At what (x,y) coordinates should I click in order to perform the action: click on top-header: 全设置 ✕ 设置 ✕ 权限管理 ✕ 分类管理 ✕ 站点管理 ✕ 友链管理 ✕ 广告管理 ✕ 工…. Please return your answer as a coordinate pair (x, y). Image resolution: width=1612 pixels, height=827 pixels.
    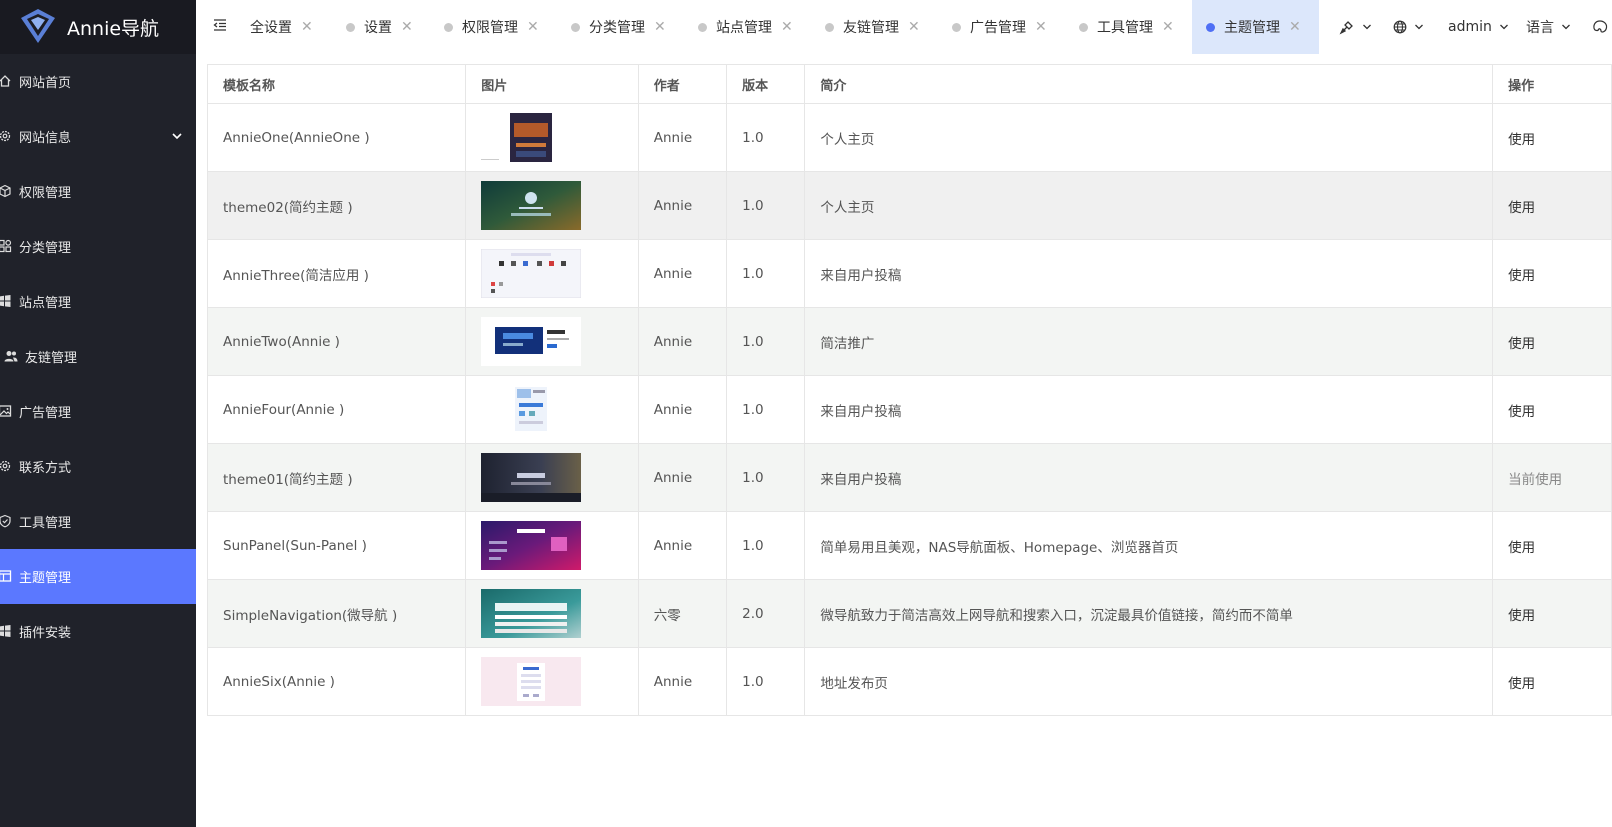
    Looking at the image, I should click on (904, 27).